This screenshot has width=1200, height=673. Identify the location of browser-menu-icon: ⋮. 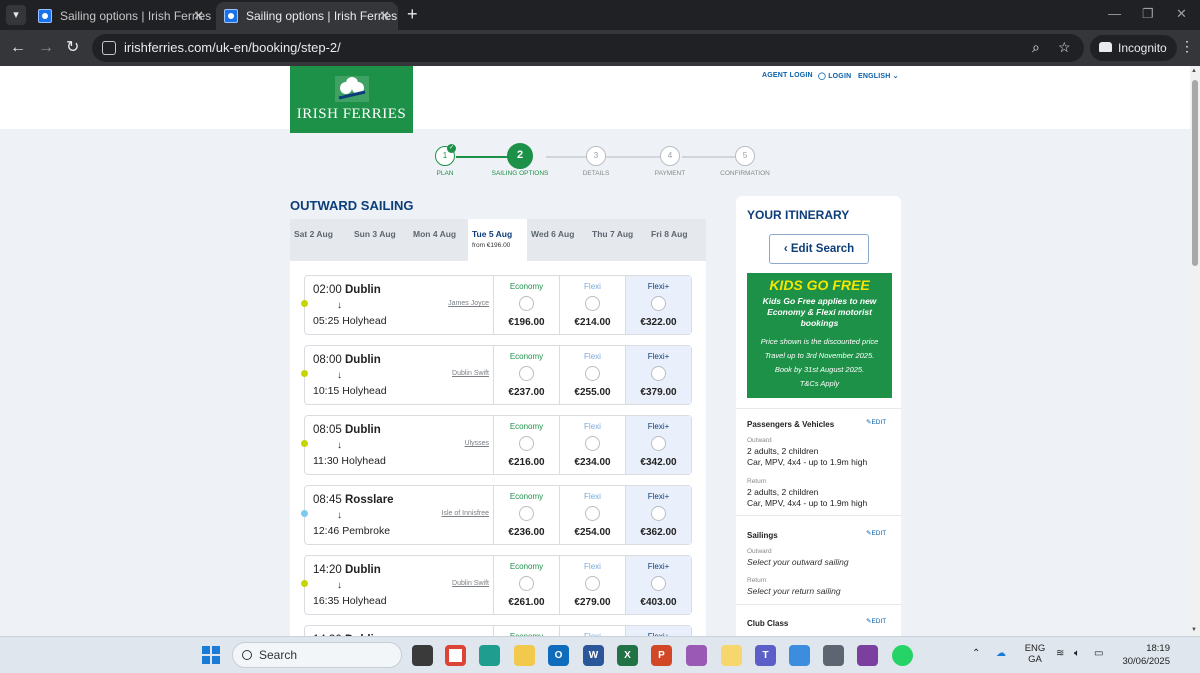
(1187, 46).